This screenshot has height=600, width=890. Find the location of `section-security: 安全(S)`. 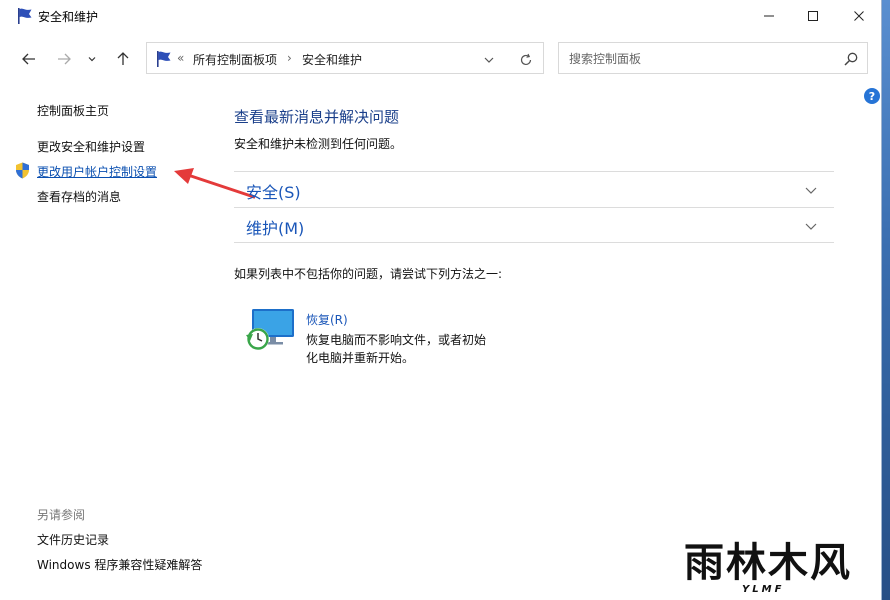

section-security: 安全(S) is located at coordinates (534, 189).